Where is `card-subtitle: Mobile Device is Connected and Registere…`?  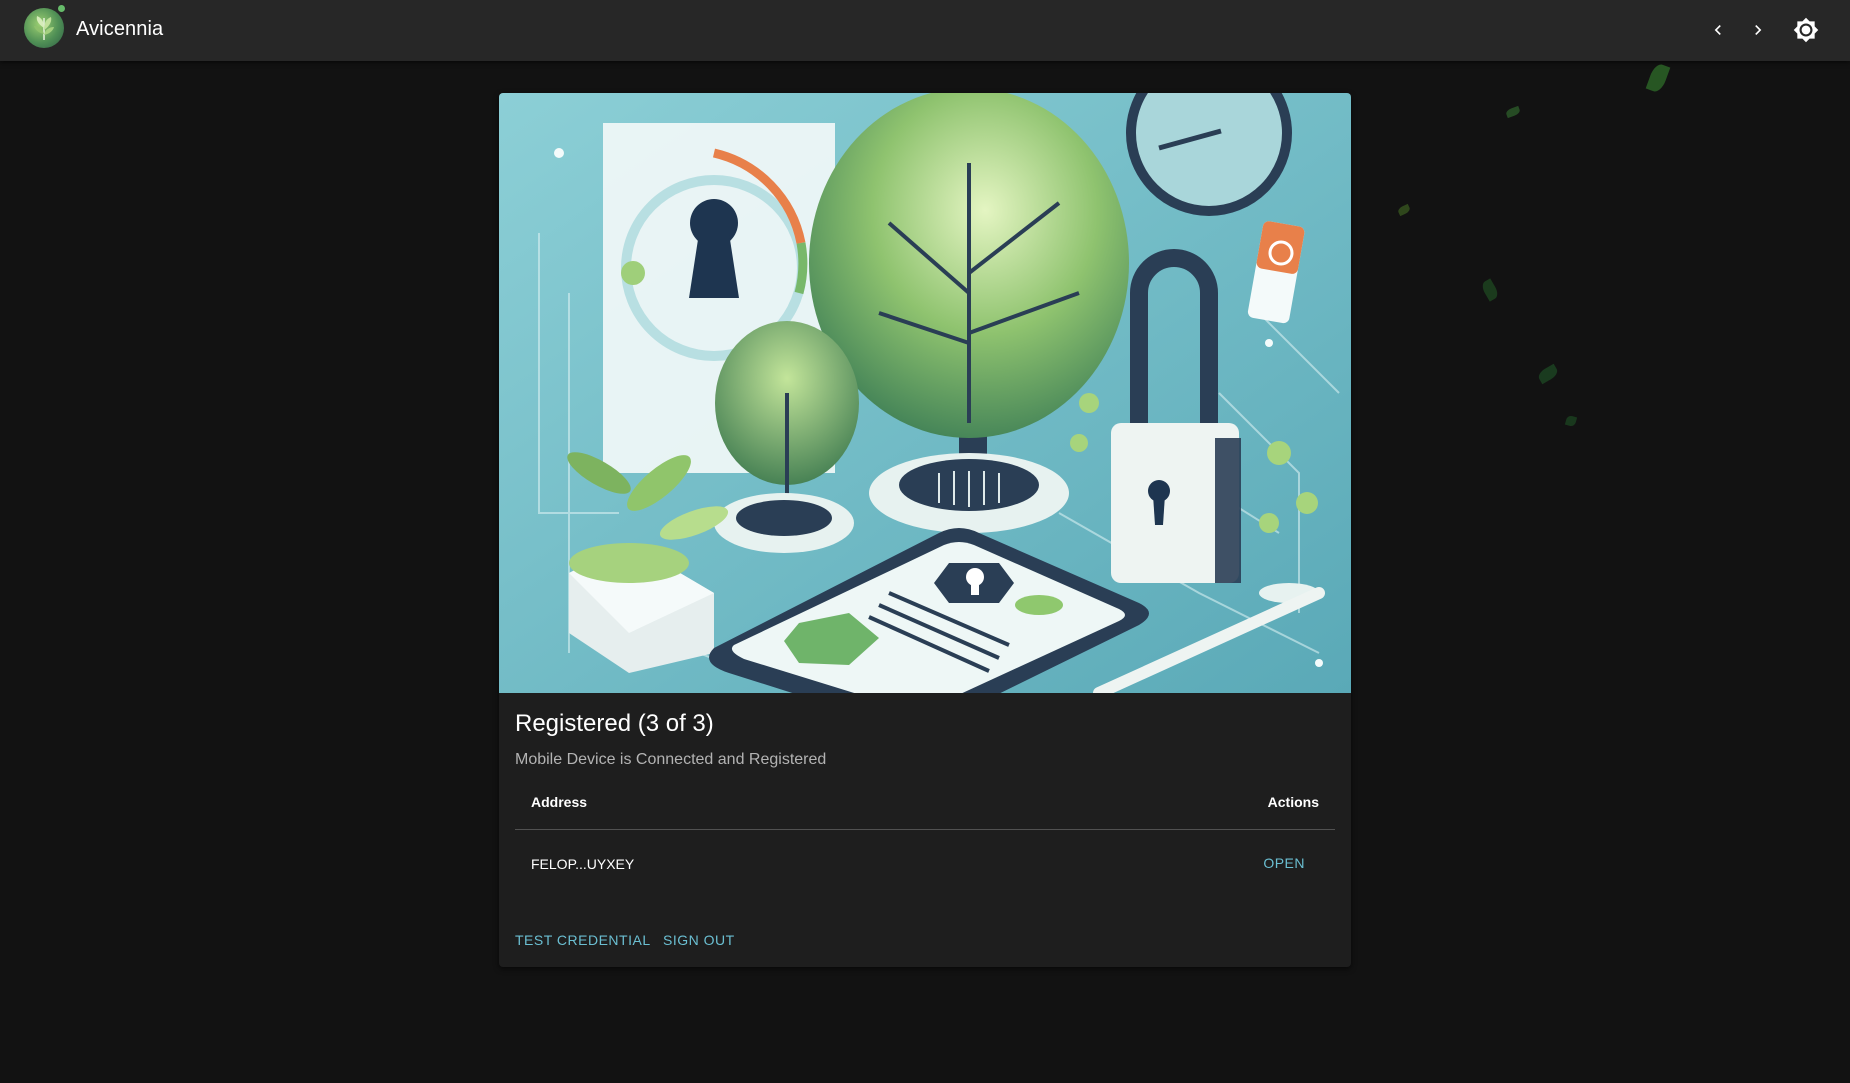 card-subtitle: Mobile Device is Connected and Registere… is located at coordinates (671, 759).